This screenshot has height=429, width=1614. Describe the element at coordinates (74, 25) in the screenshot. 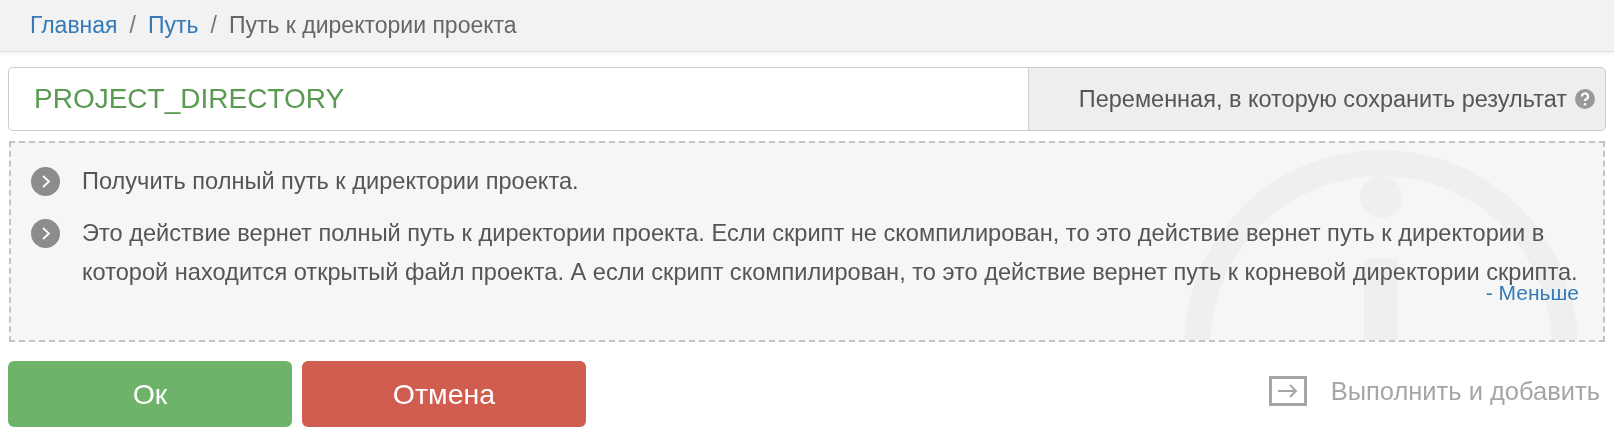

I see `breadcrumb-link: Главная` at that location.